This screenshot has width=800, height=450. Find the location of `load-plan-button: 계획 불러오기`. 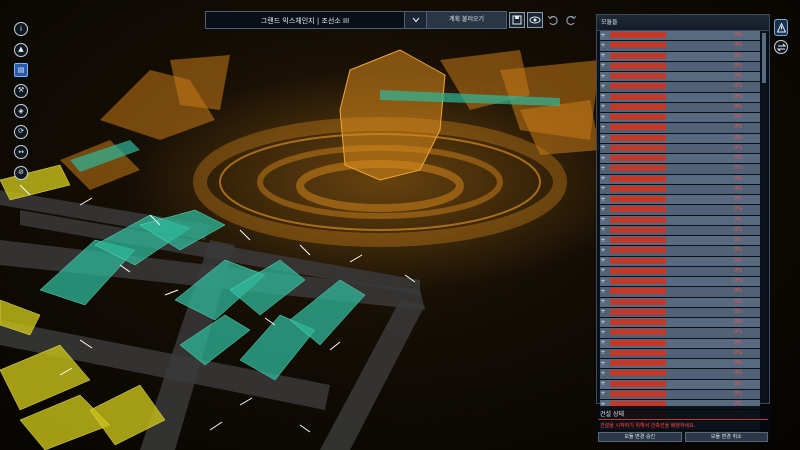

load-plan-button: 계획 불러오기 is located at coordinates (467, 20).